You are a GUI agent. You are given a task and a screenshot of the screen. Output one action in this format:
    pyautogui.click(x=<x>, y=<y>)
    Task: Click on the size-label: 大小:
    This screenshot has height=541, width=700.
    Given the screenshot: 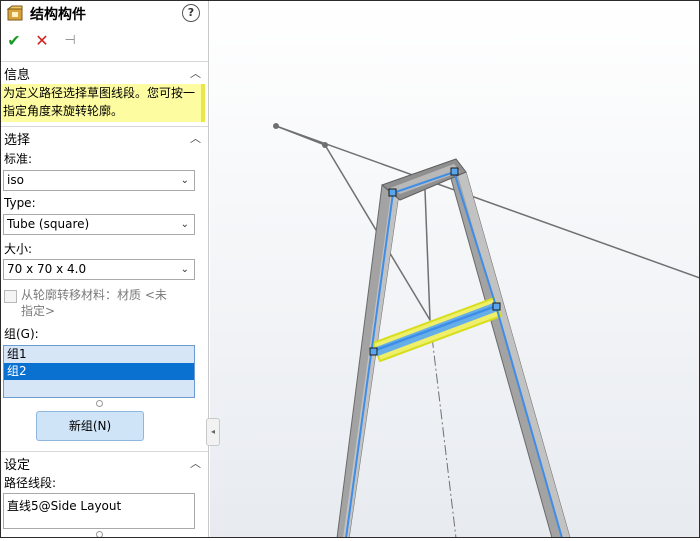 What is the action you would take?
    pyautogui.click(x=18, y=249)
    